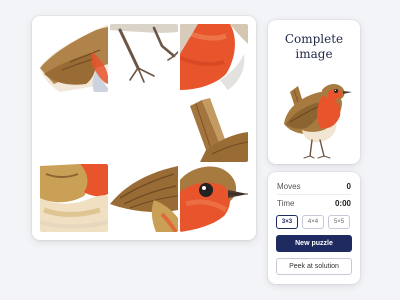  Describe the element at coordinates (289, 186) in the screenshot. I see `moves-label: Moves` at that location.